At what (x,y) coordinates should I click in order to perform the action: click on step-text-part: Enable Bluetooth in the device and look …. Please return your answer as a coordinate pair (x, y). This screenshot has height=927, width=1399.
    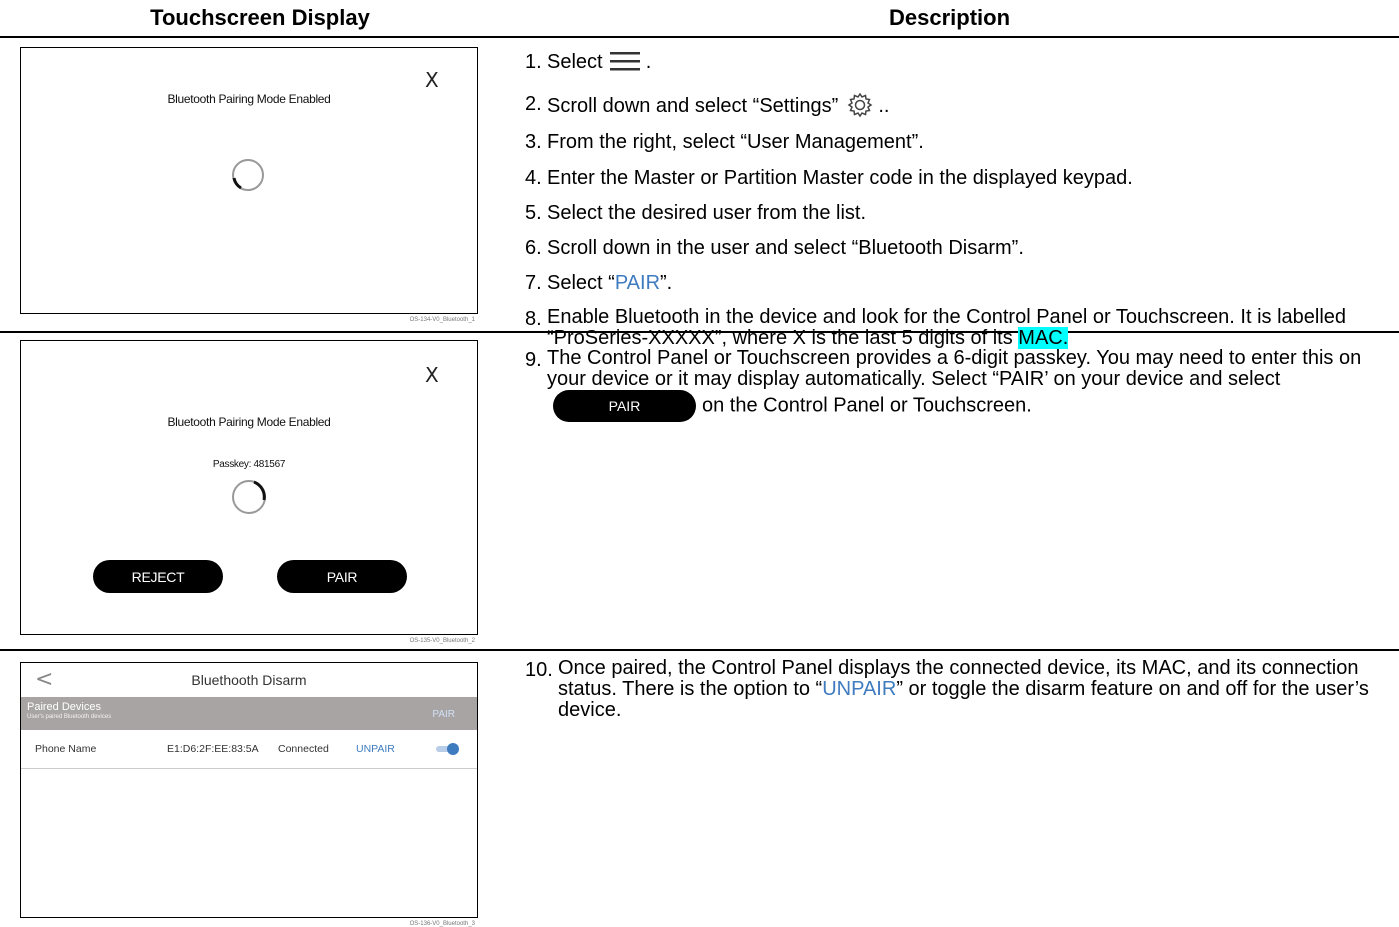
    Looking at the image, I should click on (947, 327).